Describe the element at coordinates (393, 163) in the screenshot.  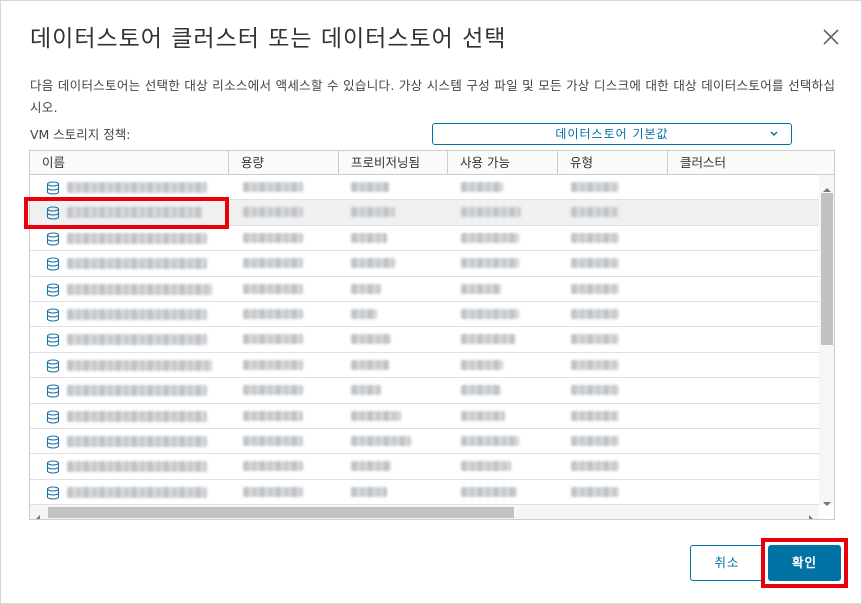
I see `column-header-provisioned: 프로비저닝됨` at that location.